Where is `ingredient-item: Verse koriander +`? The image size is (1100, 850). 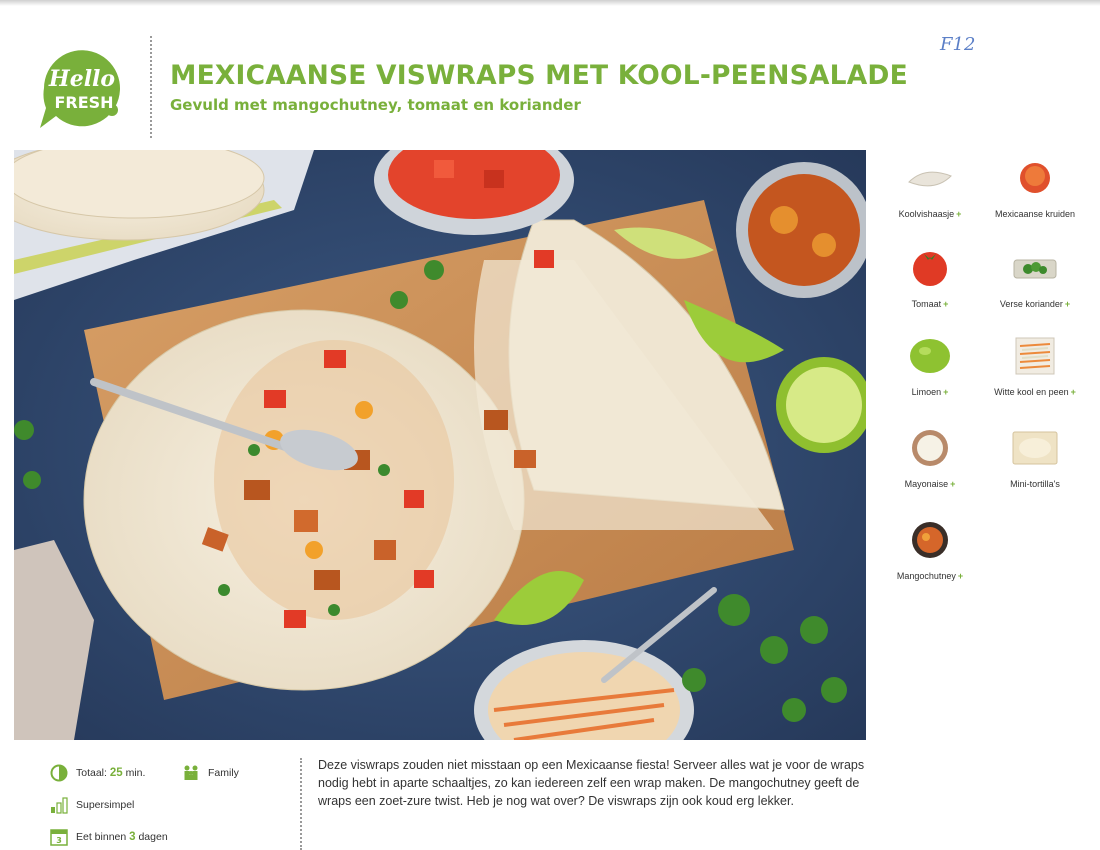 ingredient-item: Verse koriander + is located at coordinates (1035, 278).